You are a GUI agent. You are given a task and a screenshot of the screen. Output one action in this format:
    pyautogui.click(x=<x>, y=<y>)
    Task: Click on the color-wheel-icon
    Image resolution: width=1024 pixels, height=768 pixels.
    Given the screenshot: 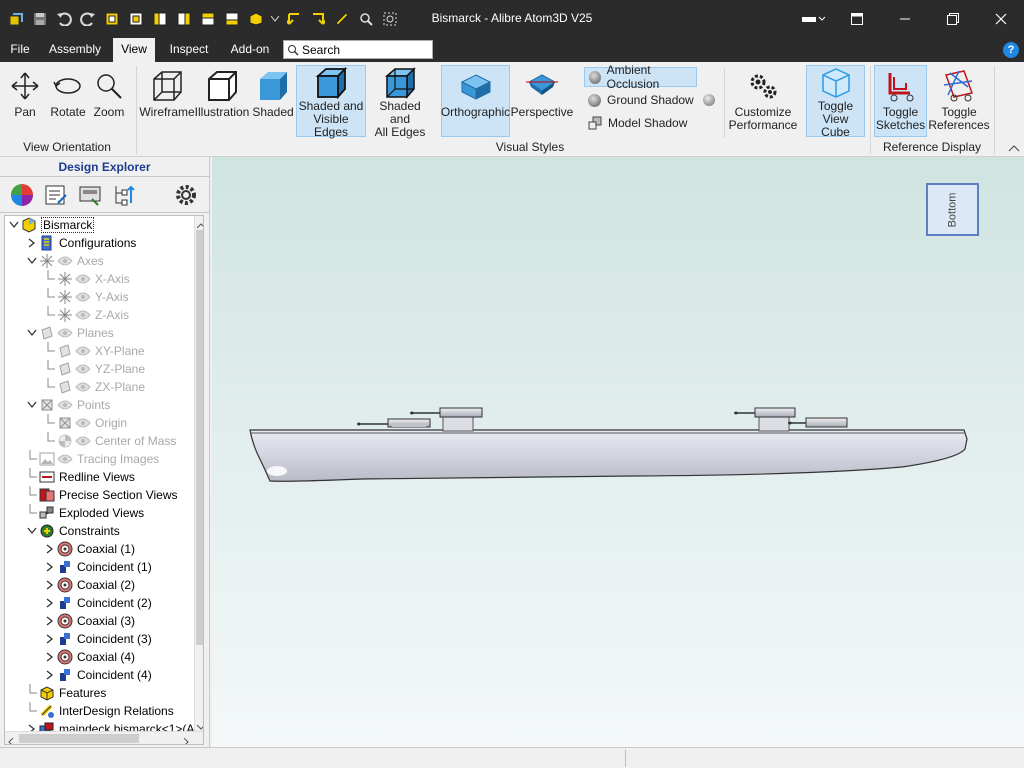 What is the action you would take?
    pyautogui.click(x=22, y=195)
    